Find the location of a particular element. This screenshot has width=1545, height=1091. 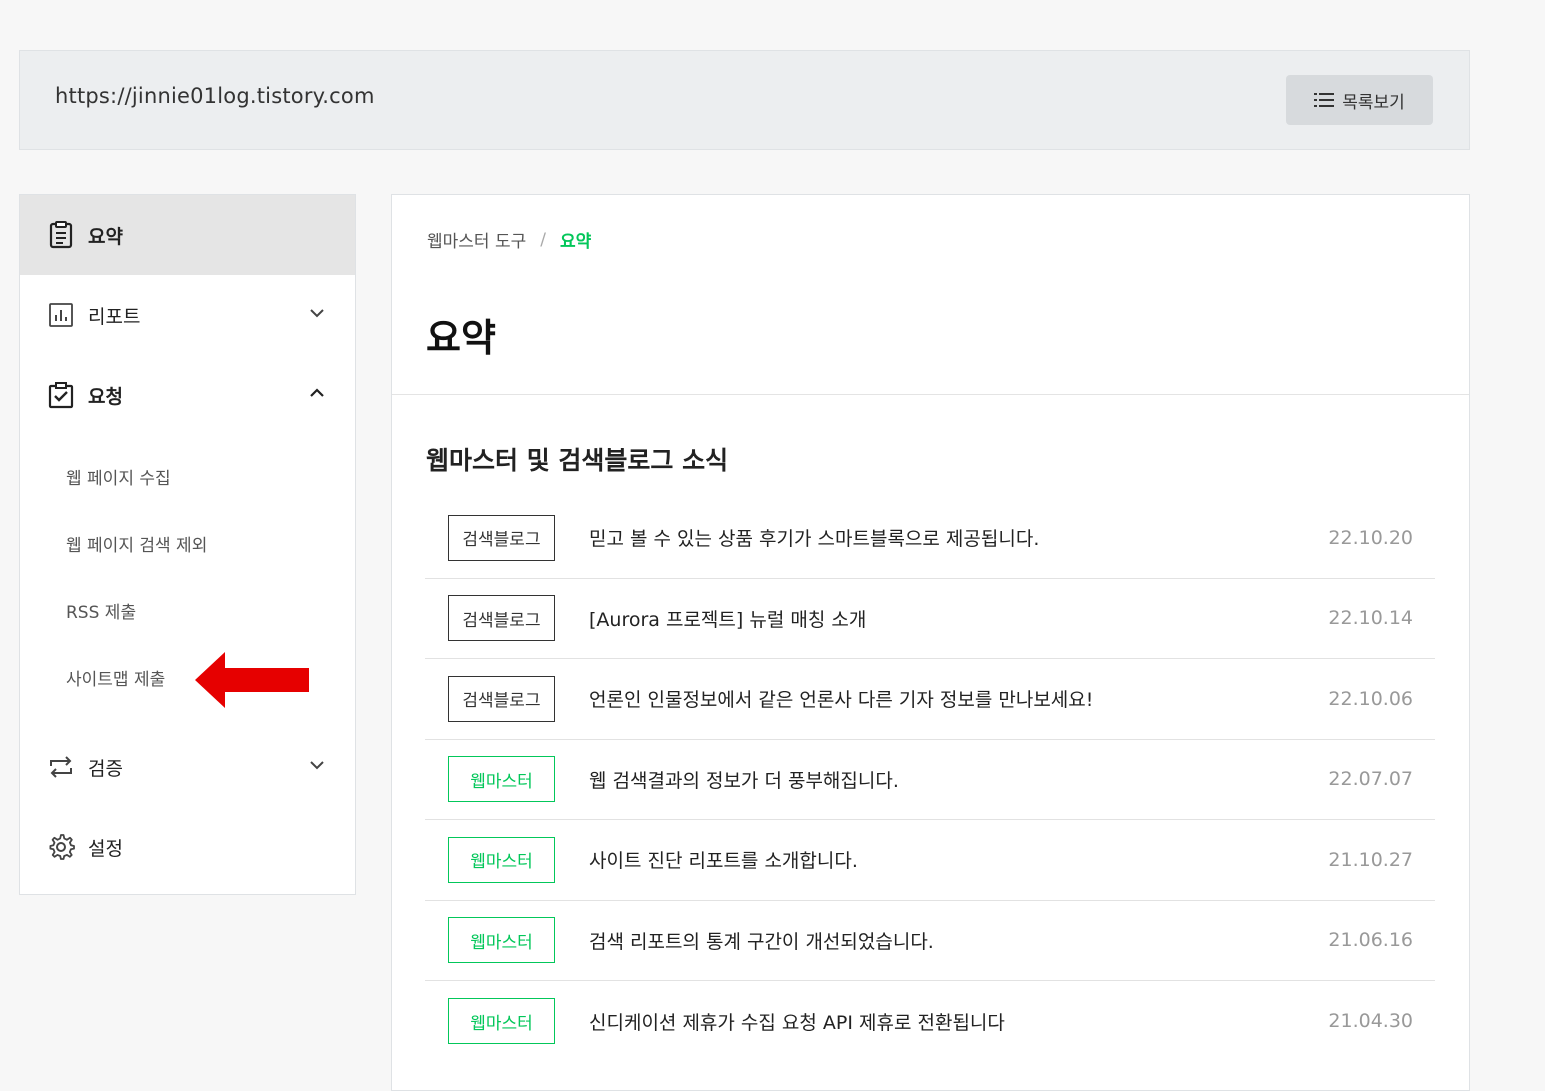

divider is located at coordinates (930, 394).